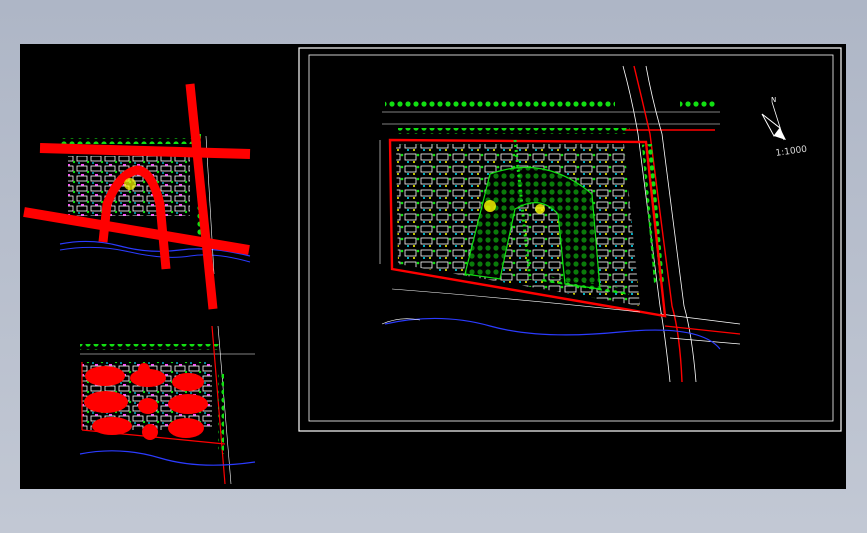  I want to click on north-arrow-label: N, so click(773, 100).